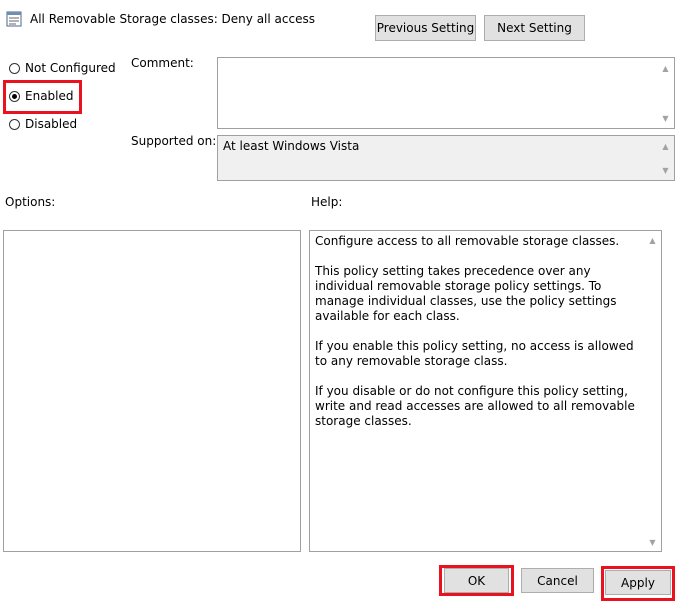  I want to click on radio-enabled: Enabled, so click(41, 96).